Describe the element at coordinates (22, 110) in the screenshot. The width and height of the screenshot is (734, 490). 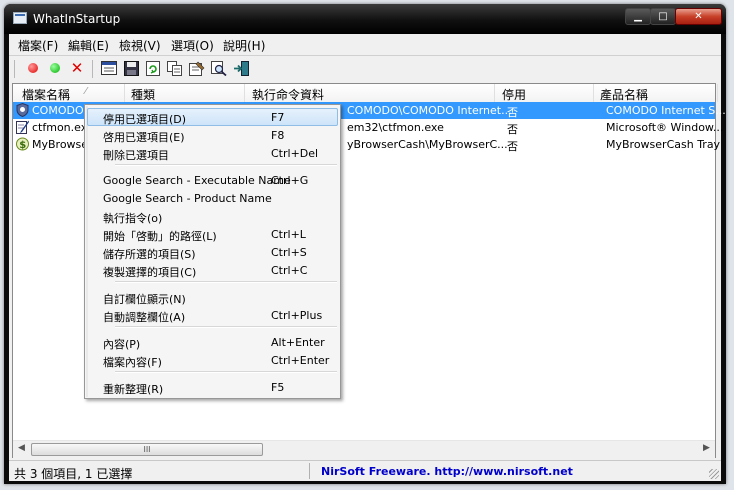
I see `shield-icon` at that location.